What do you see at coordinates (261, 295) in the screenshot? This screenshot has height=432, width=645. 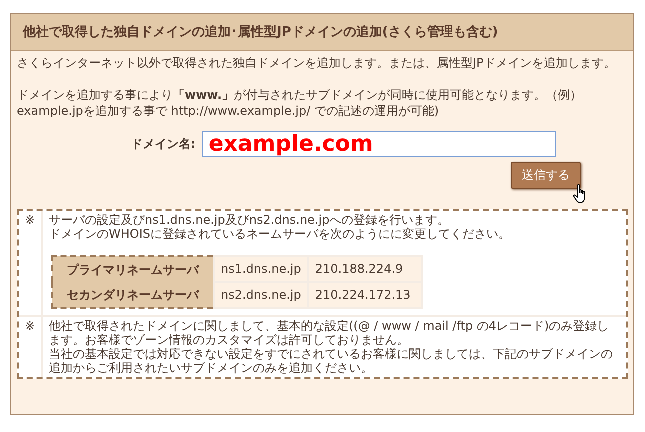 I see `table-cell: ns2.dns.ne.jp` at bounding box center [261, 295].